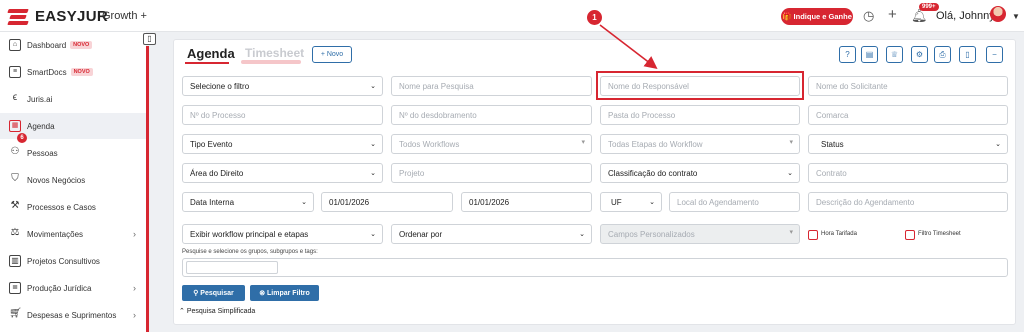  I want to click on sort-value: Ordenar por, so click(421, 234).